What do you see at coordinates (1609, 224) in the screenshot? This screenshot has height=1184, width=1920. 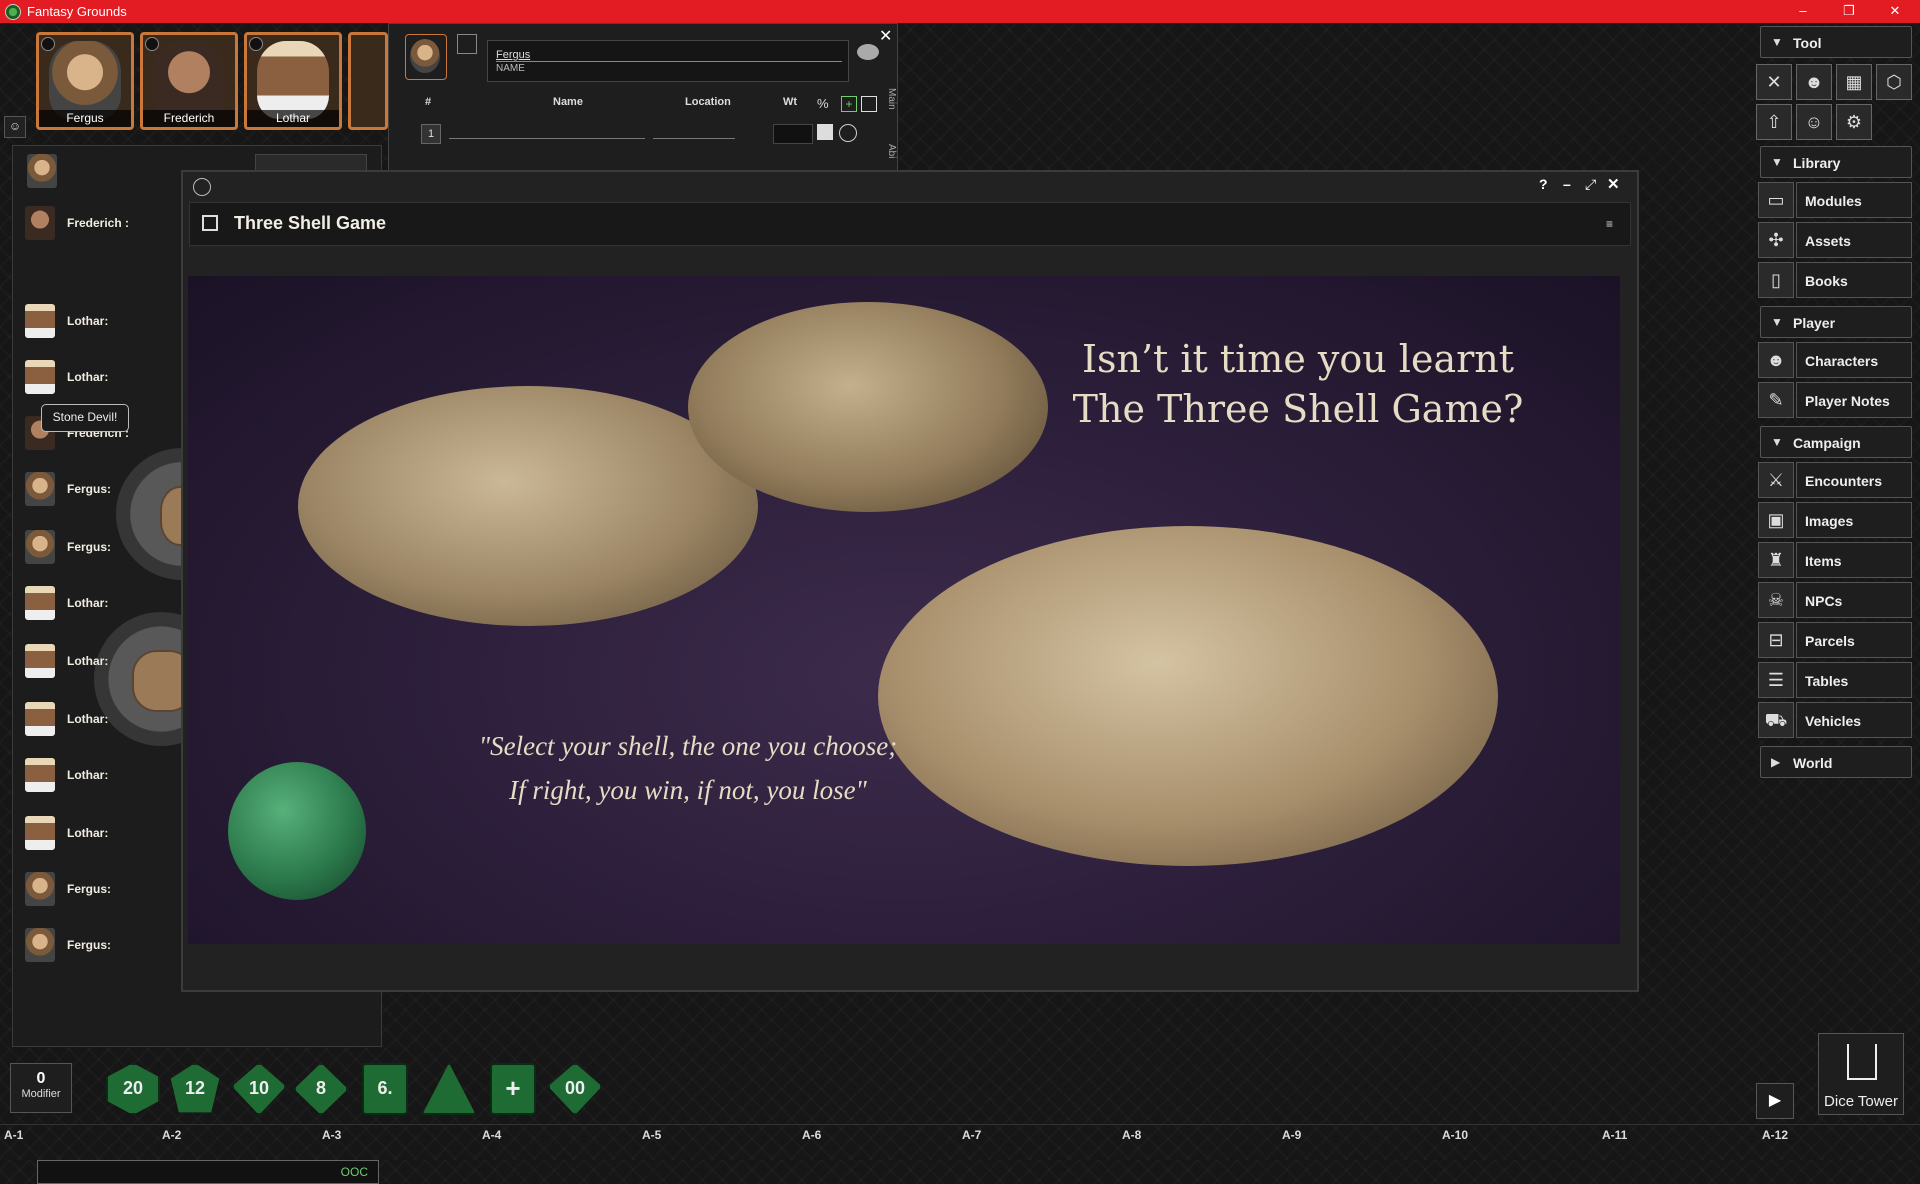 I see `menu-icon: ≡` at bounding box center [1609, 224].